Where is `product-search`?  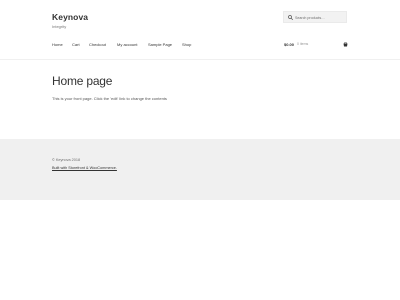 product-search is located at coordinates (315, 17).